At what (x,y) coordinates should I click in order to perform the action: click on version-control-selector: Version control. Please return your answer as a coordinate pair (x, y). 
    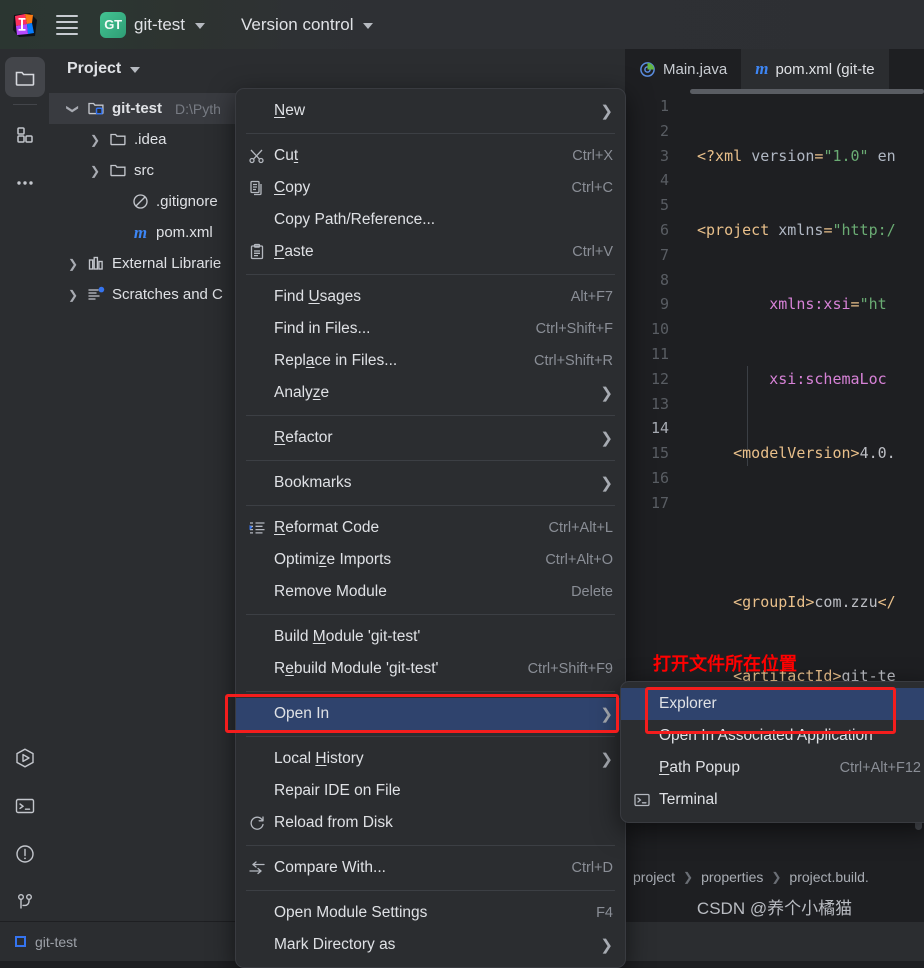
    Looking at the image, I should click on (307, 25).